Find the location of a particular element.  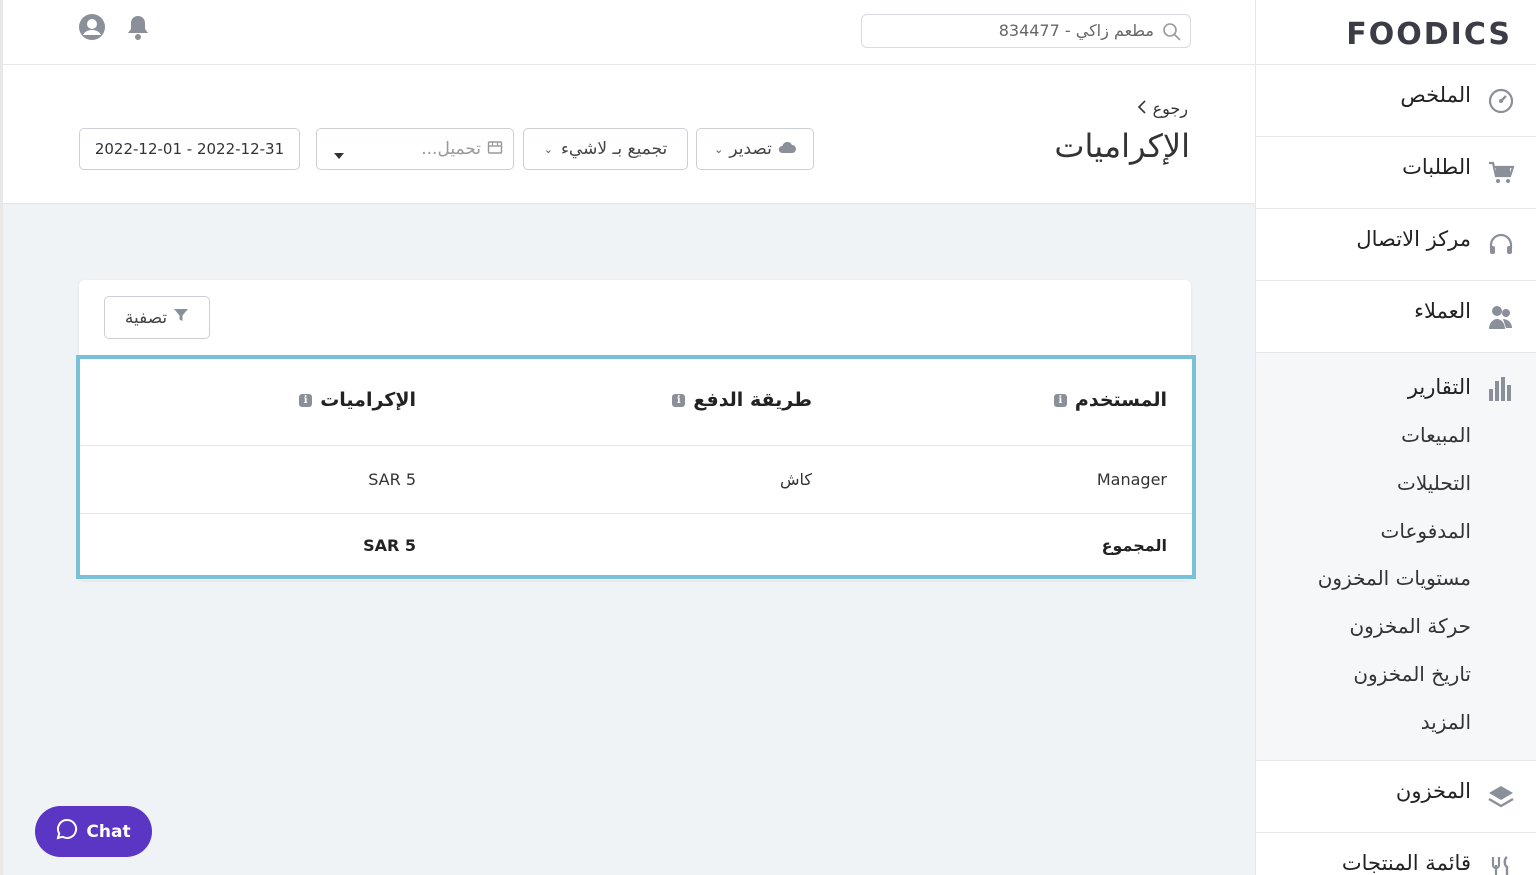

bell-icon is located at coordinates (138, 27).